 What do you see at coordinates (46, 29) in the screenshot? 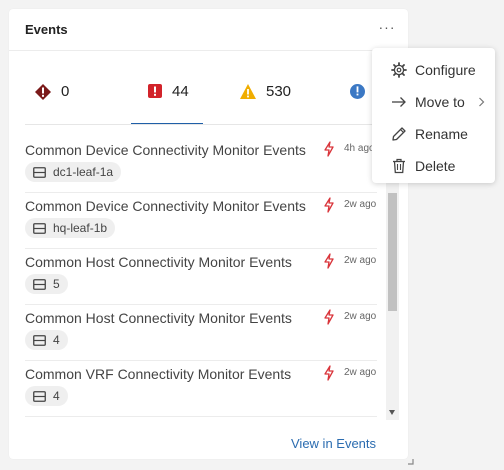
I see `widget-title: Events` at bounding box center [46, 29].